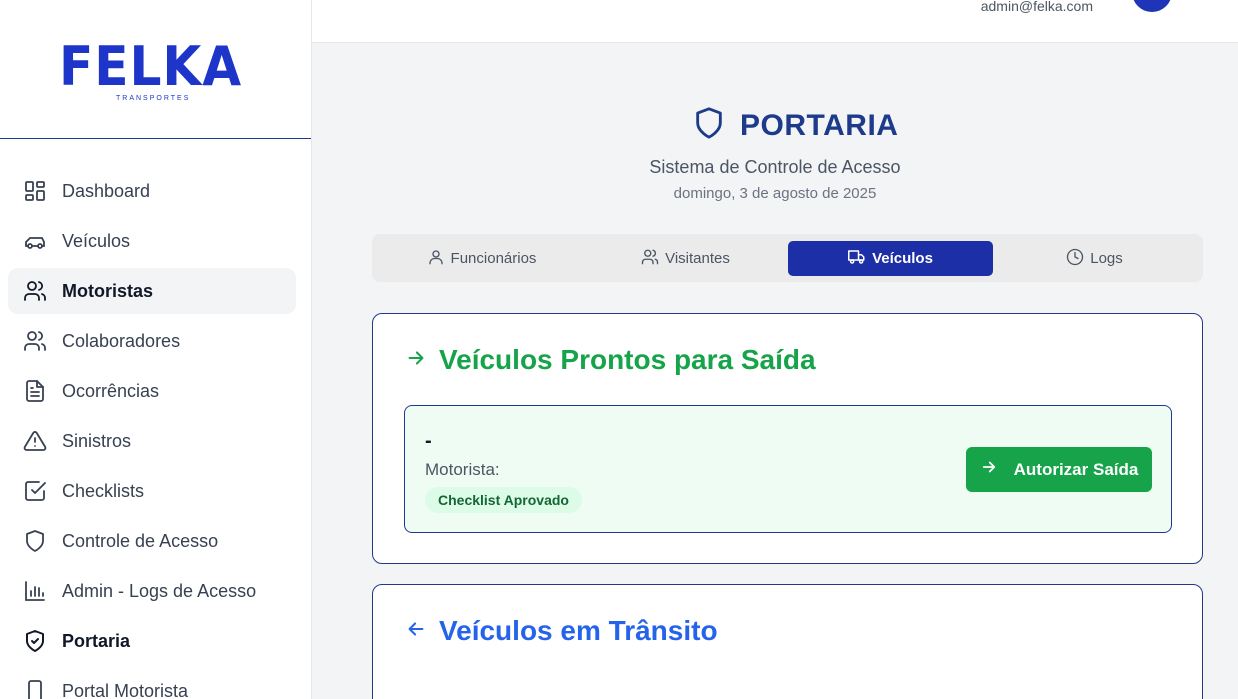 The height and width of the screenshot is (699, 1238). Describe the element at coordinates (857, 259) in the screenshot. I see `truck-icon` at that location.